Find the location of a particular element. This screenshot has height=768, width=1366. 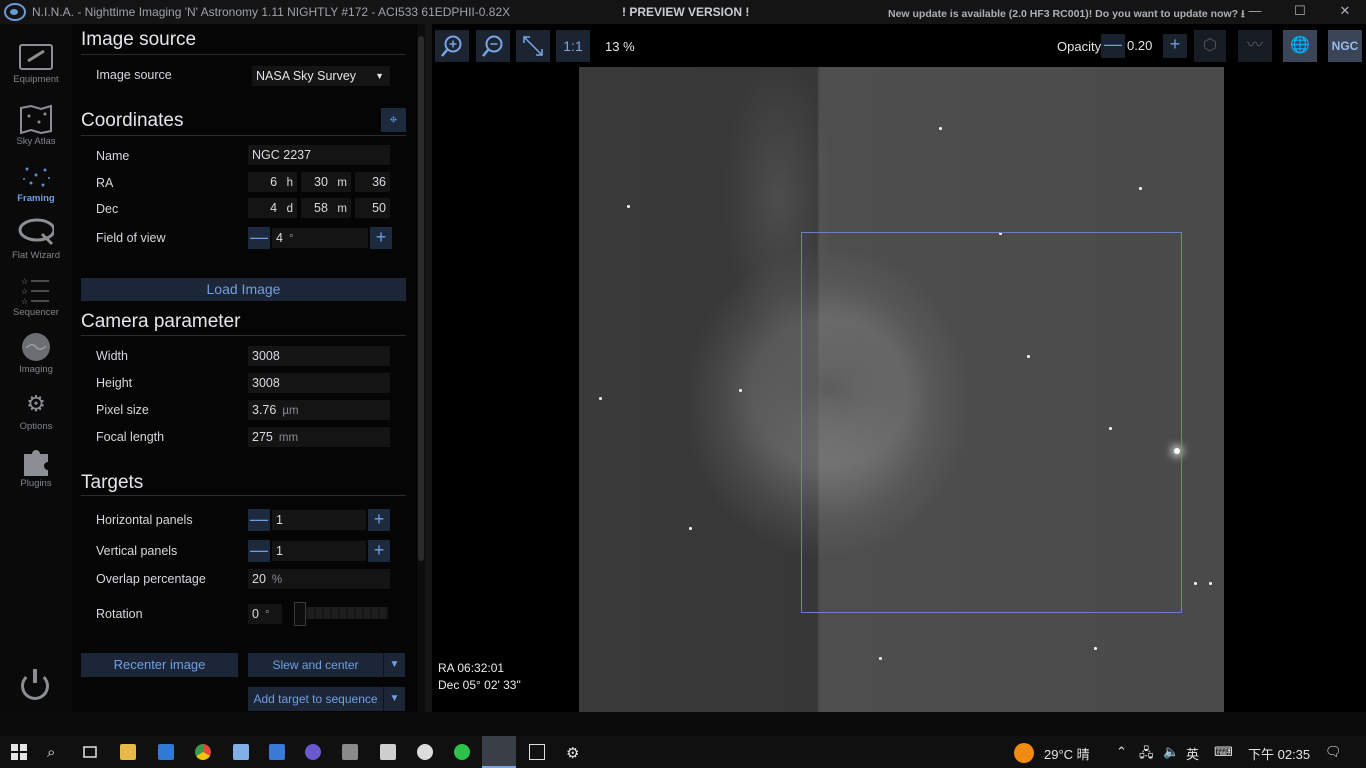

grid-toggle-button: 🌐 is located at coordinates (1300, 46).